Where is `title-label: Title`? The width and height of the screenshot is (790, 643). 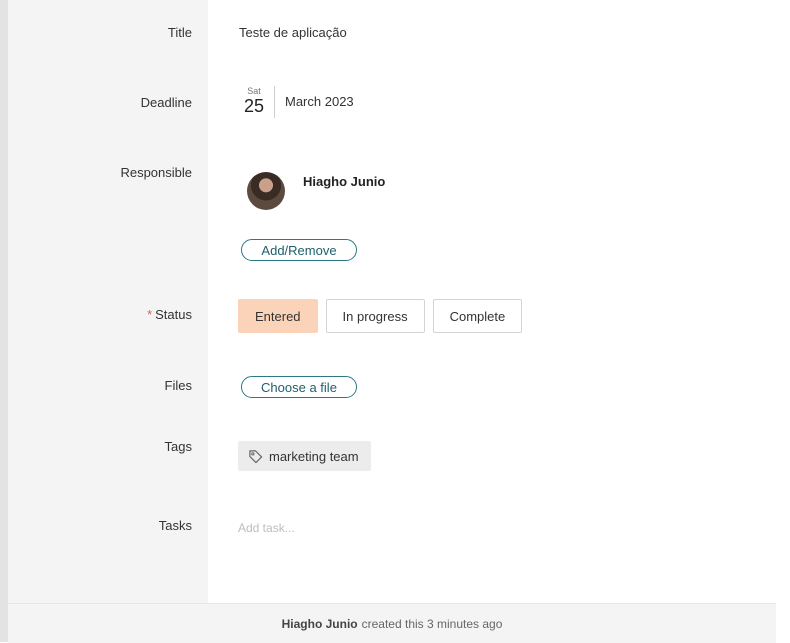
title-label: Title is located at coordinates (179, 32).